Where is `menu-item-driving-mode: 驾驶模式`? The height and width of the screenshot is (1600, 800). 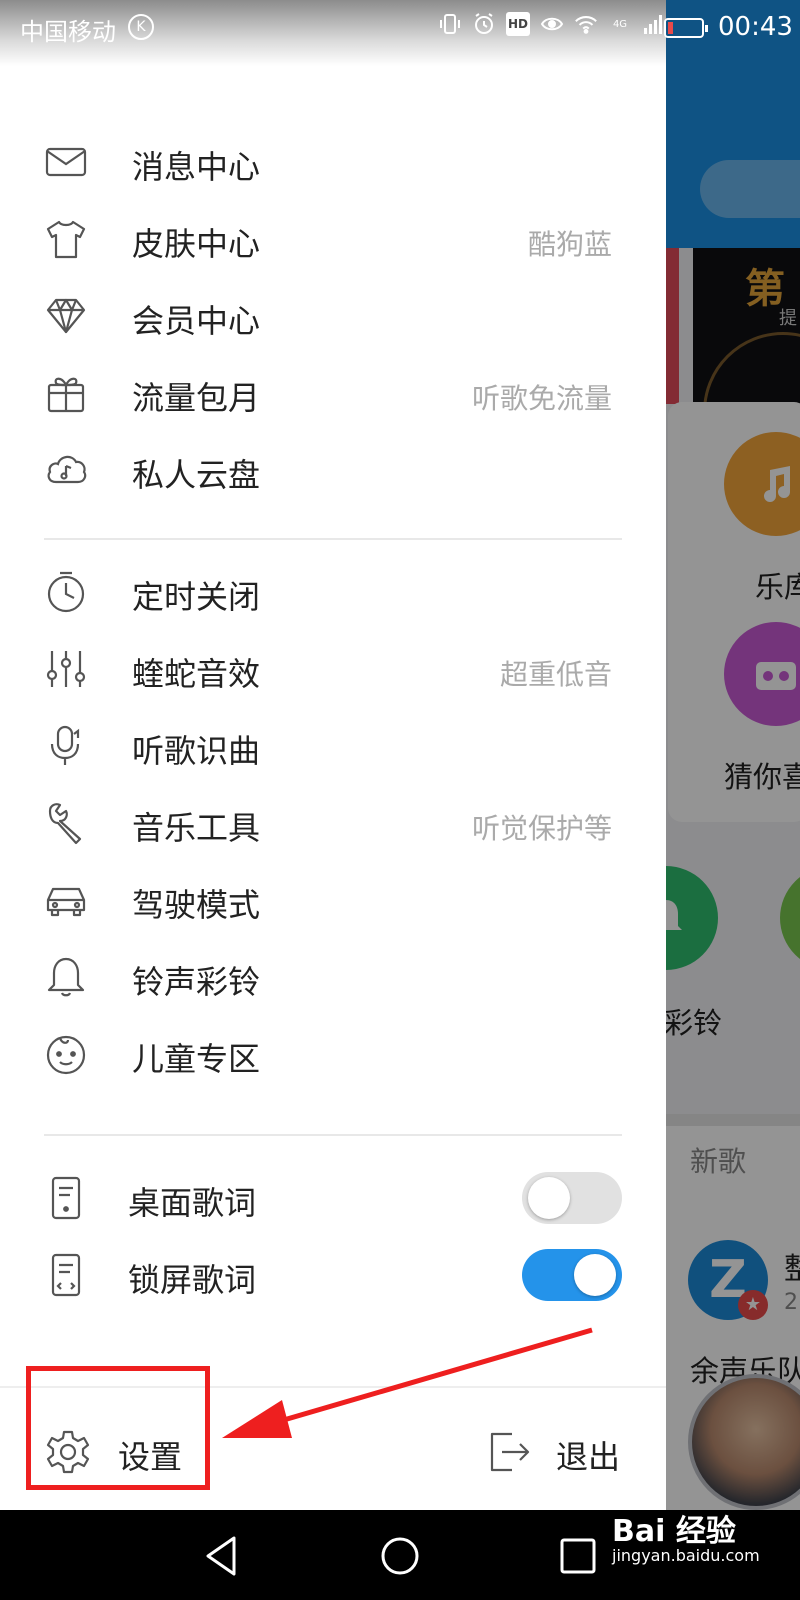
menu-item-driving-mode: 驾驶模式 is located at coordinates (333, 899).